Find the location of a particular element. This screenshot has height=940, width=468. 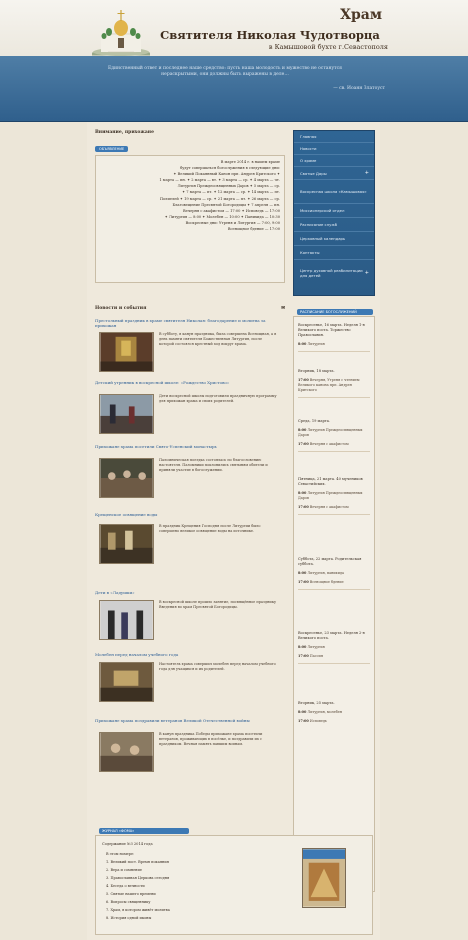

event-time: 17:00 Вечерня с акафистом is located at coordinates (334, 507).